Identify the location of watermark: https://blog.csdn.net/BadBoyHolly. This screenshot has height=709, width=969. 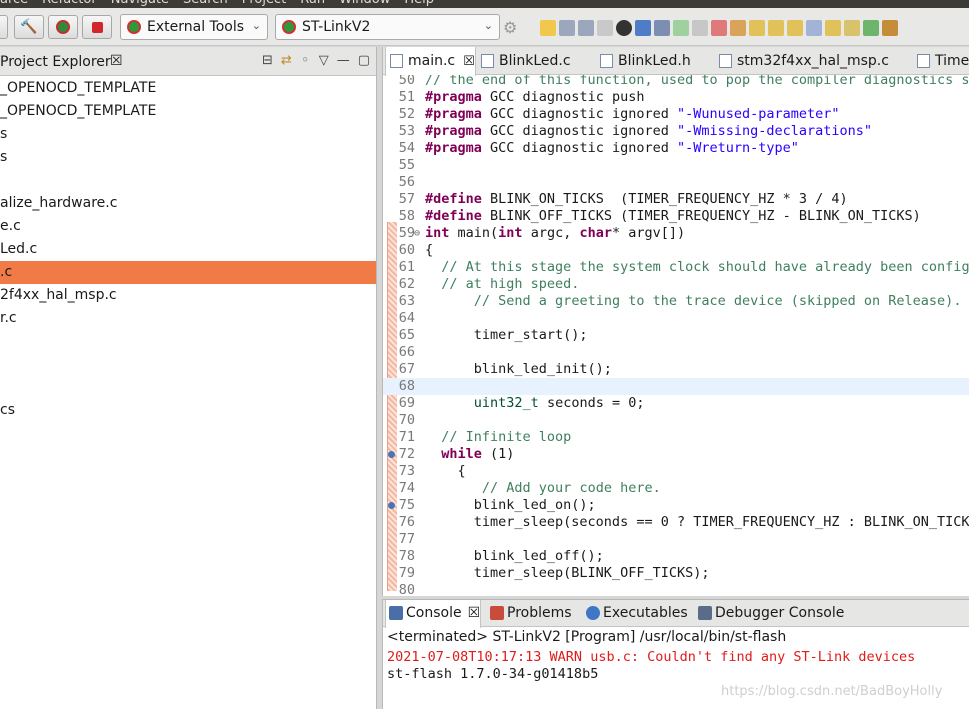
(832, 691).